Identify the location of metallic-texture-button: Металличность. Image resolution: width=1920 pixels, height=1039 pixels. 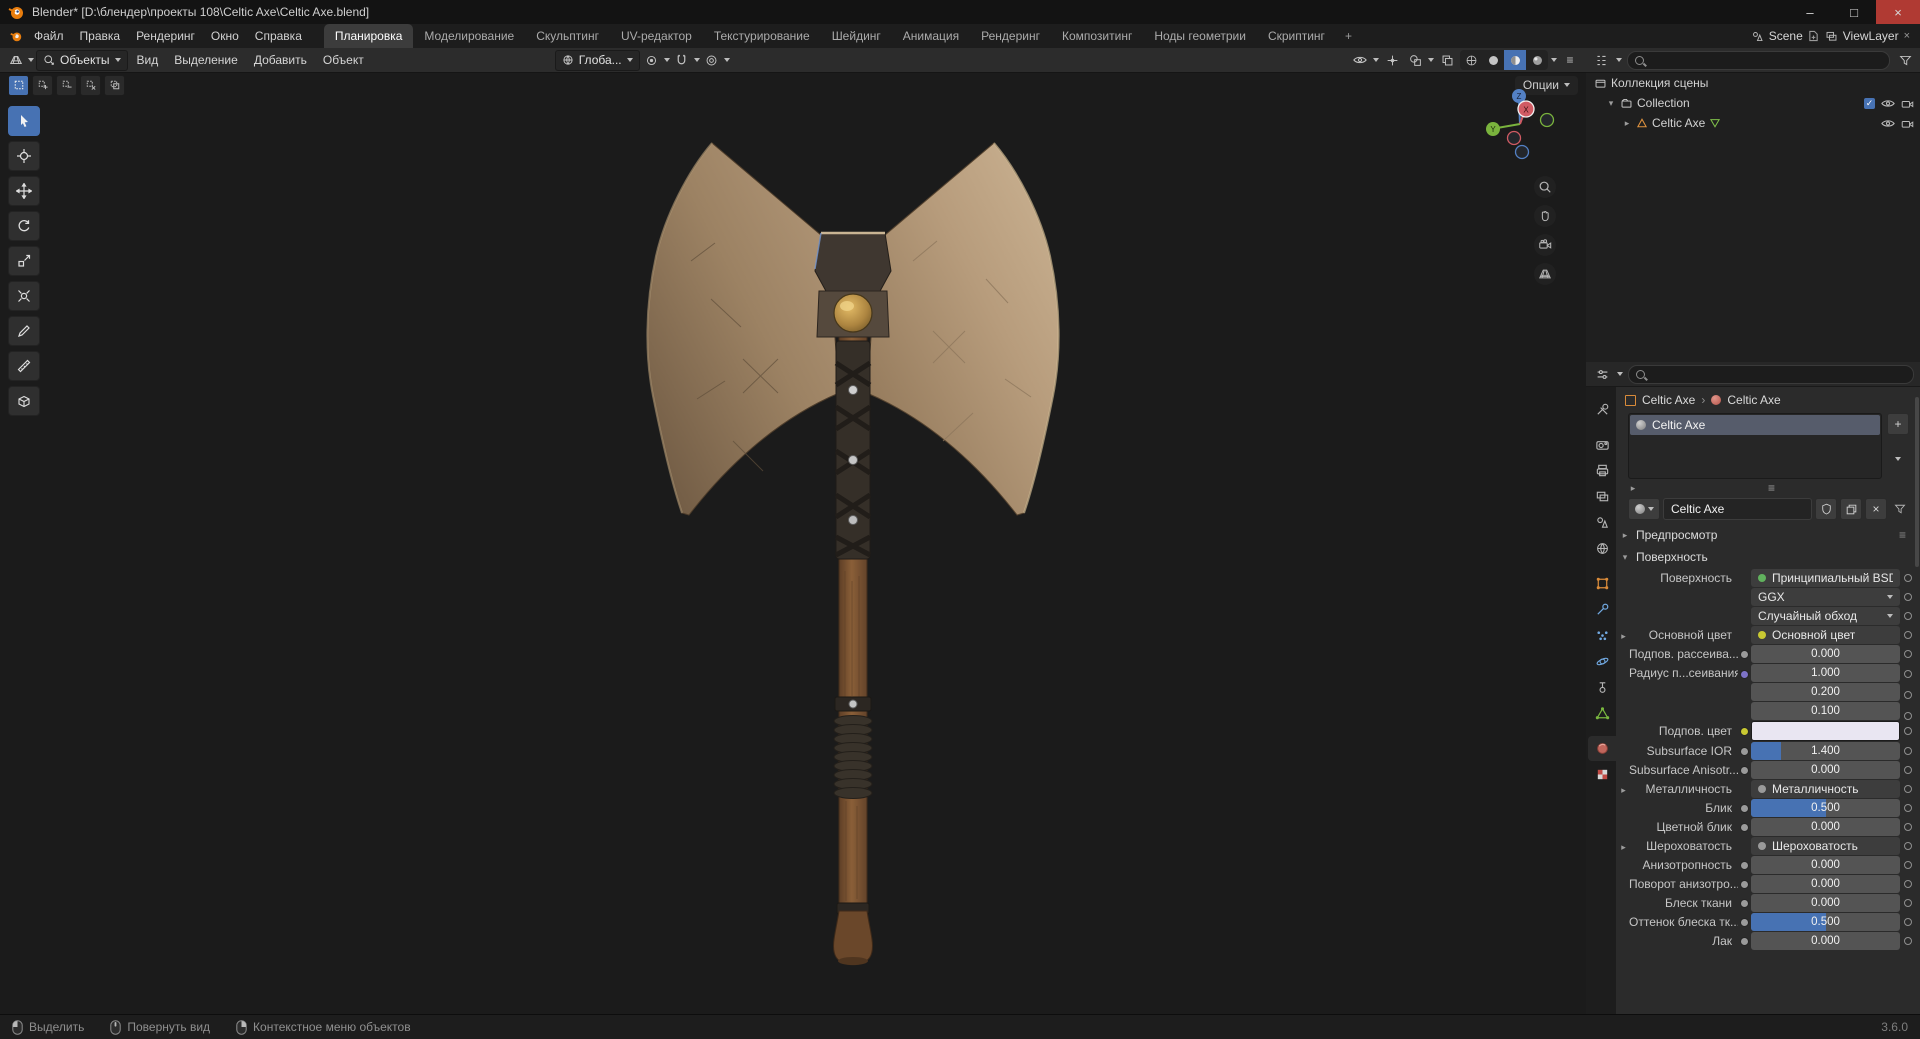
(1825, 789).